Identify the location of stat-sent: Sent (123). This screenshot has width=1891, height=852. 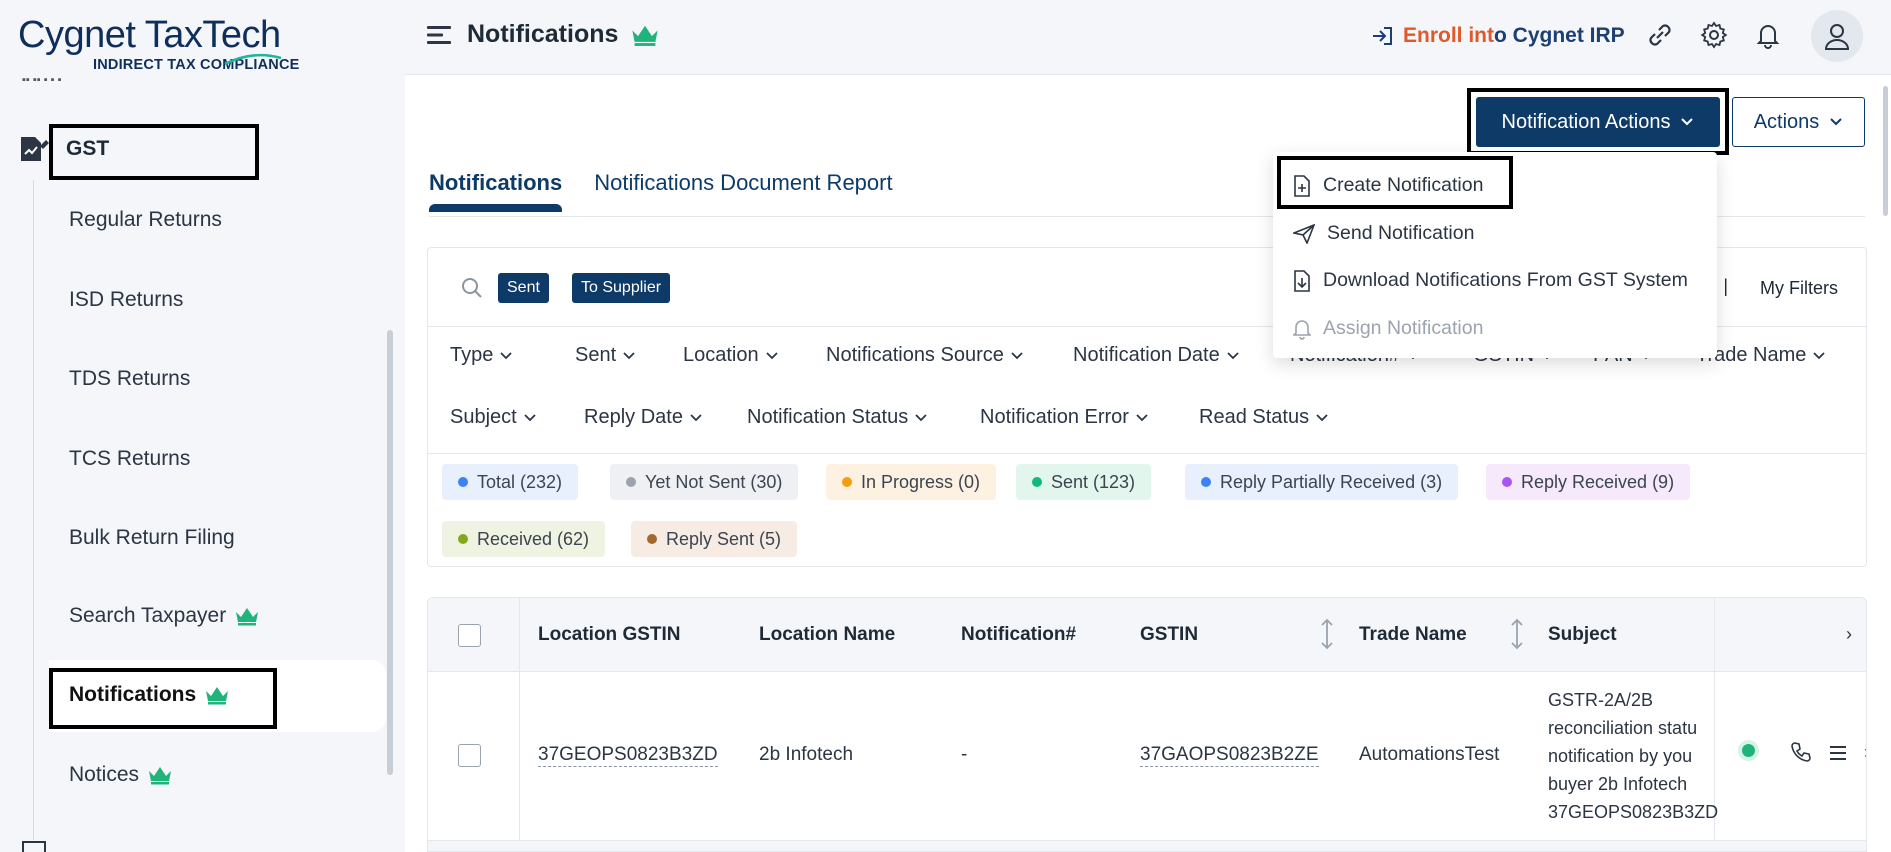
(1084, 482).